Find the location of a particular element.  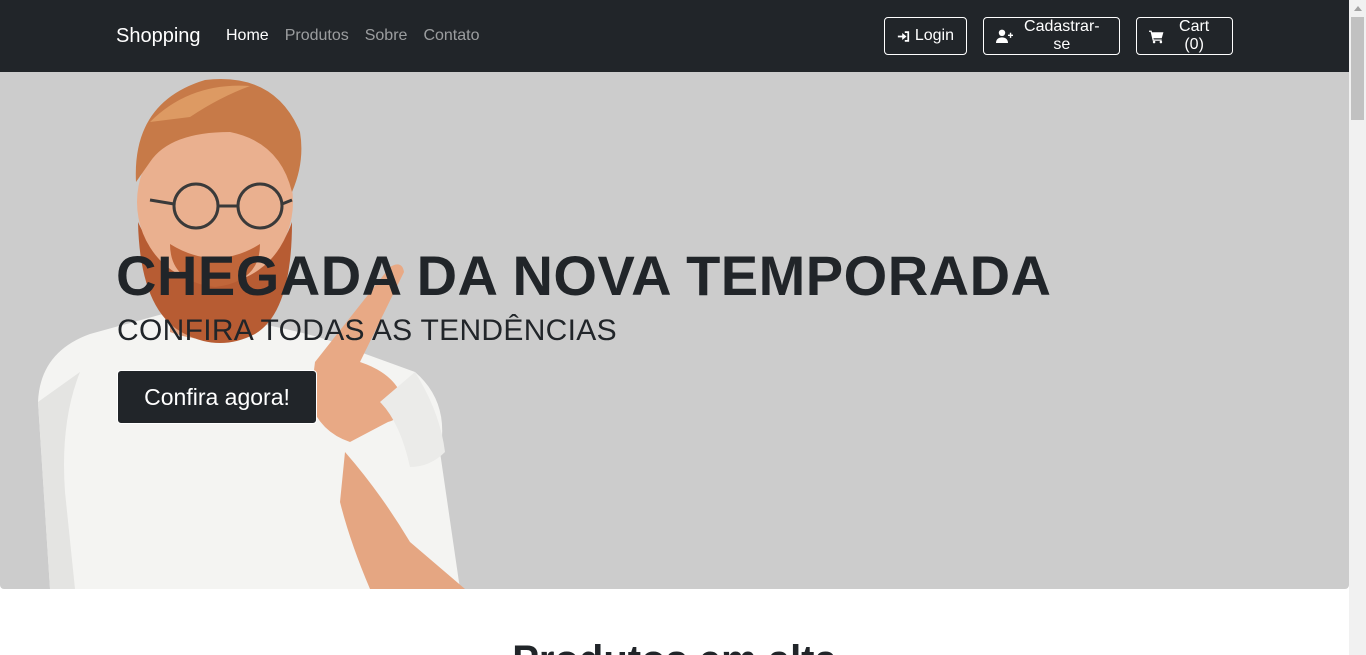

login-button: Login is located at coordinates (925, 36).